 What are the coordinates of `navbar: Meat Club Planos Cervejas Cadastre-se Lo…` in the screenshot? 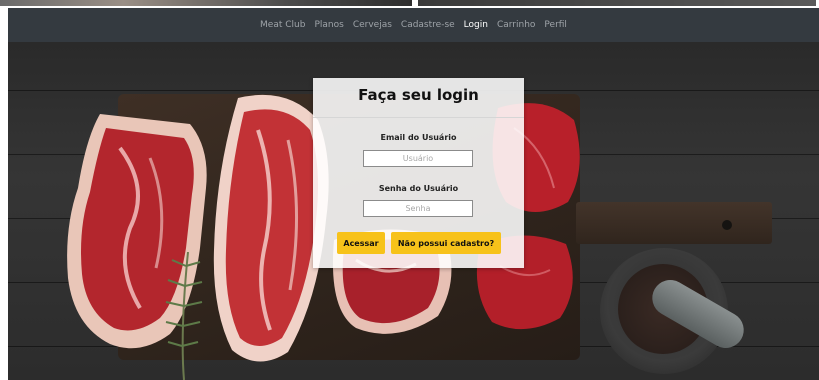 It's located at (413, 25).